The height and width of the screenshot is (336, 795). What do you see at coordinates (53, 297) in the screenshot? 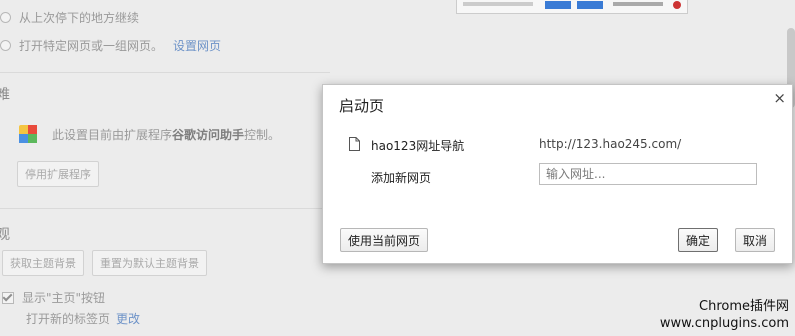
I see `show-home-button-option: 显示"主页"按钮` at bounding box center [53, 297].